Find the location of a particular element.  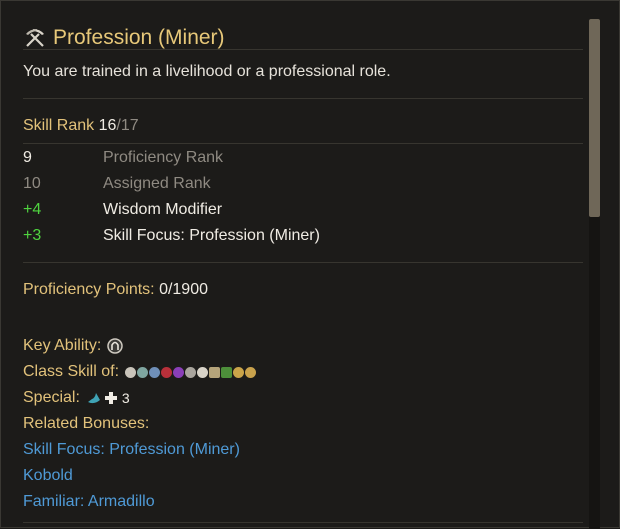

proficiency-points-label: Proficiency Points: is located at coordinates (89, 289).